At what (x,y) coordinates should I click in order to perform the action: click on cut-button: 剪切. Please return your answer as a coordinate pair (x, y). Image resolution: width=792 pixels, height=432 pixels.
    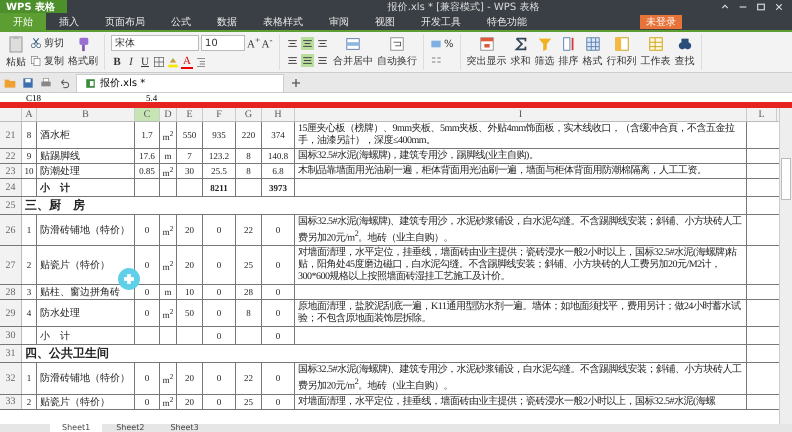
    Looking at the image, I should click on (47, 43).